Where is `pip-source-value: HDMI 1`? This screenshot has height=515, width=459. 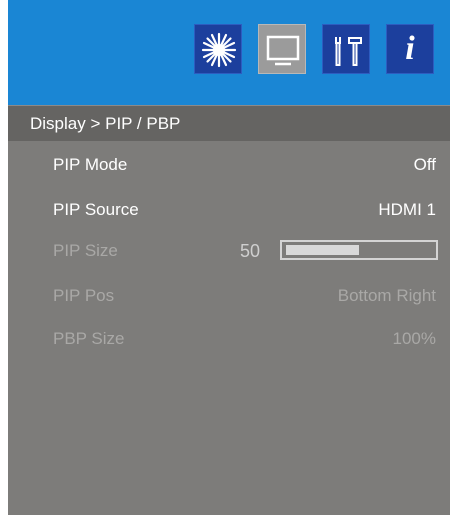 pip-source-value: HDMI 1 is located at coordinates (407, 209).